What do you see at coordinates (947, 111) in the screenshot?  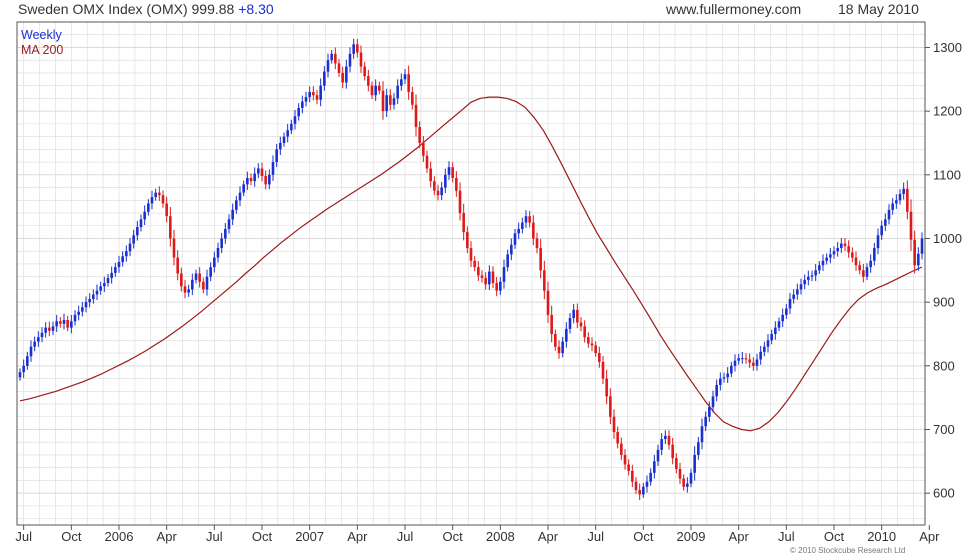 I see `y-tick-label: 1200` at bounding box center [947, 111].